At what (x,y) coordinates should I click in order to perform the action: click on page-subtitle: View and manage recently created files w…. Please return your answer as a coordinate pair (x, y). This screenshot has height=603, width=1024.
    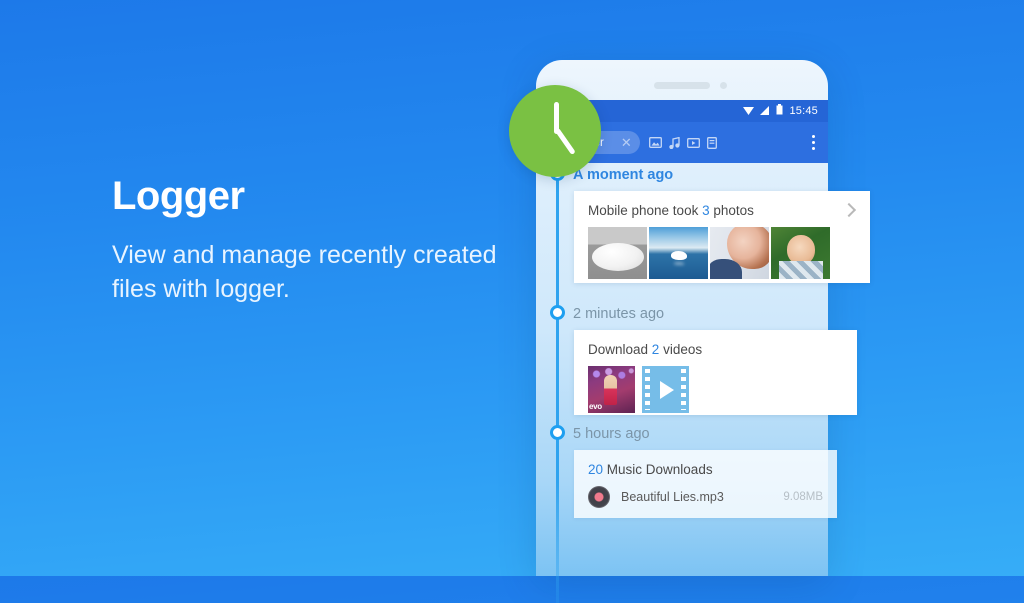
    Looking at the image, I should click on (304, 272).